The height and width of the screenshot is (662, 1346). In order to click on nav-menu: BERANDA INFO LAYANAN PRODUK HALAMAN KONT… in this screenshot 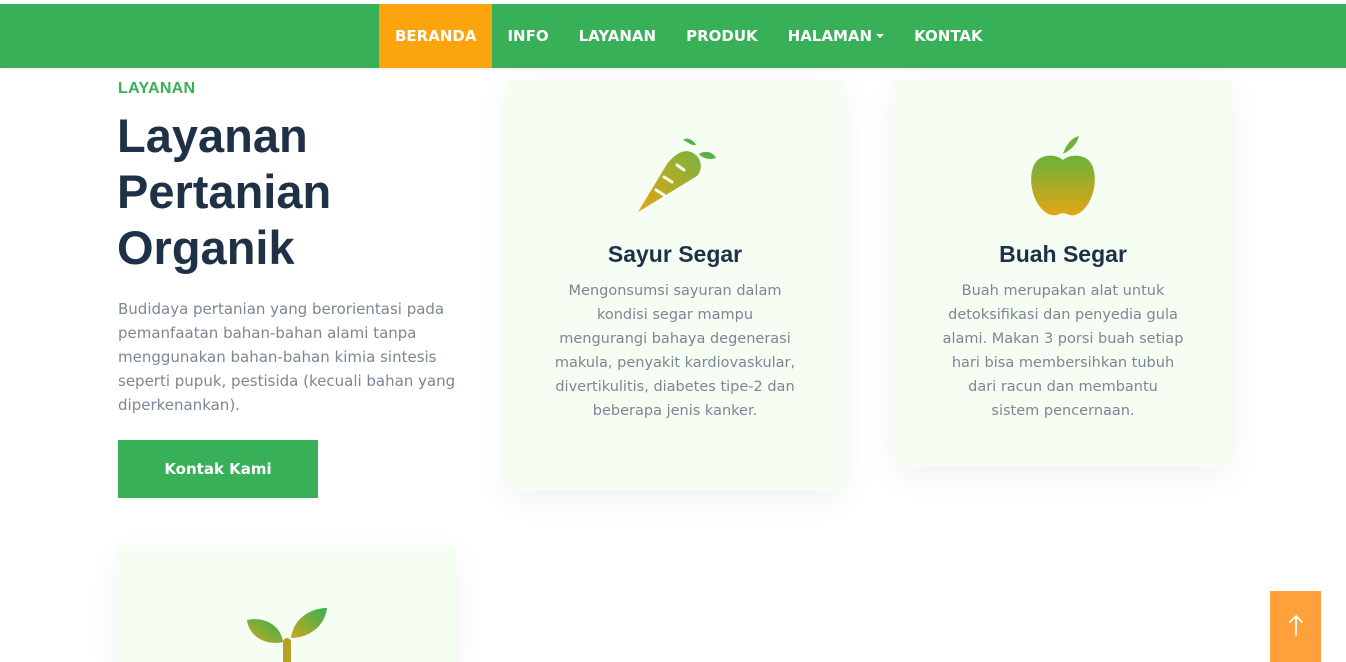, I will do `click(688, 36)`.